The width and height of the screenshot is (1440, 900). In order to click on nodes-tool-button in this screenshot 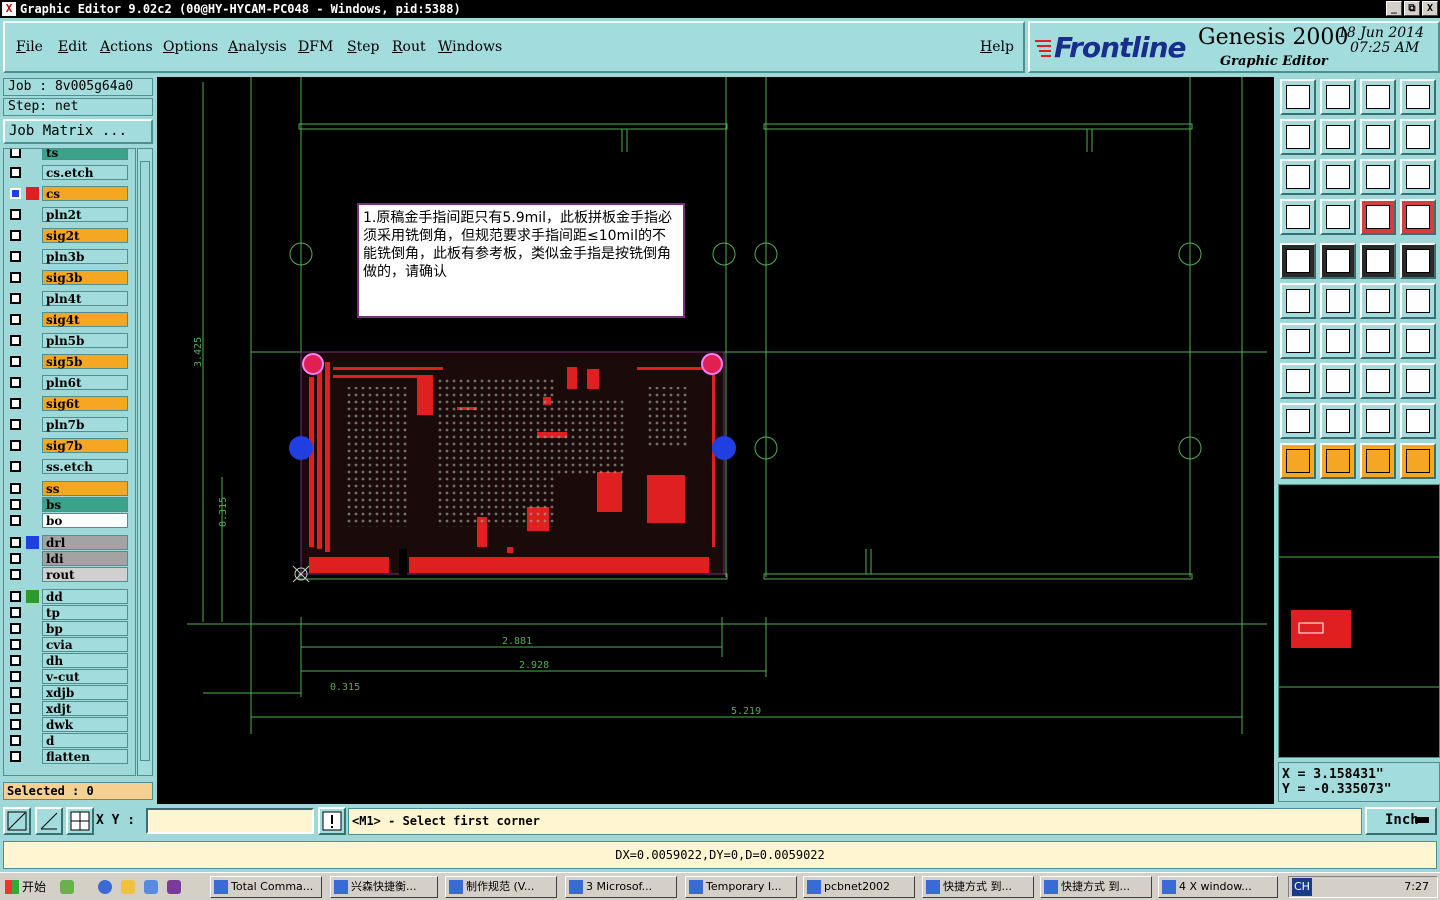, I will do `click(1298, 301)`.